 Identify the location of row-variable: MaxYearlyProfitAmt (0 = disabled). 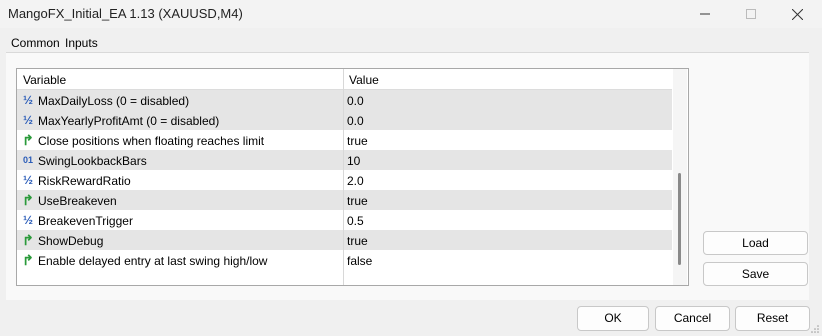
(129, 121).